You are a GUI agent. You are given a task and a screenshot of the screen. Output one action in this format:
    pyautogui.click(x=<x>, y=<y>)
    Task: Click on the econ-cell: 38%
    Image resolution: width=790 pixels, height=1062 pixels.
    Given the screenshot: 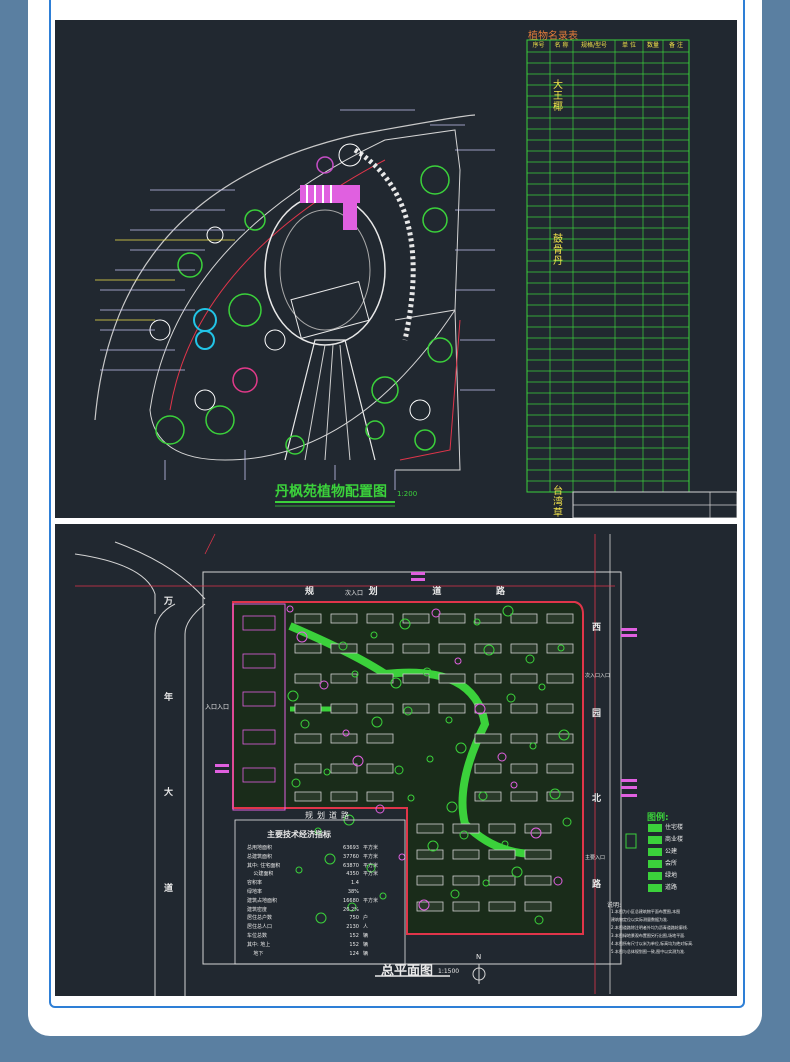 What is the action you would take?
    pyautogui.click(x=353, y=891)
    